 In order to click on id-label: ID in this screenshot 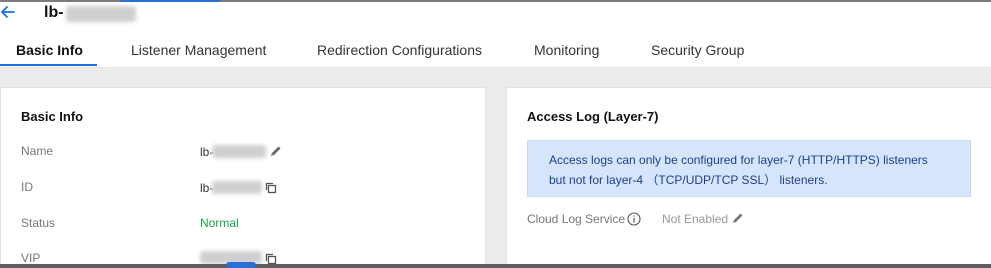, I will do `click(27, 187)`.